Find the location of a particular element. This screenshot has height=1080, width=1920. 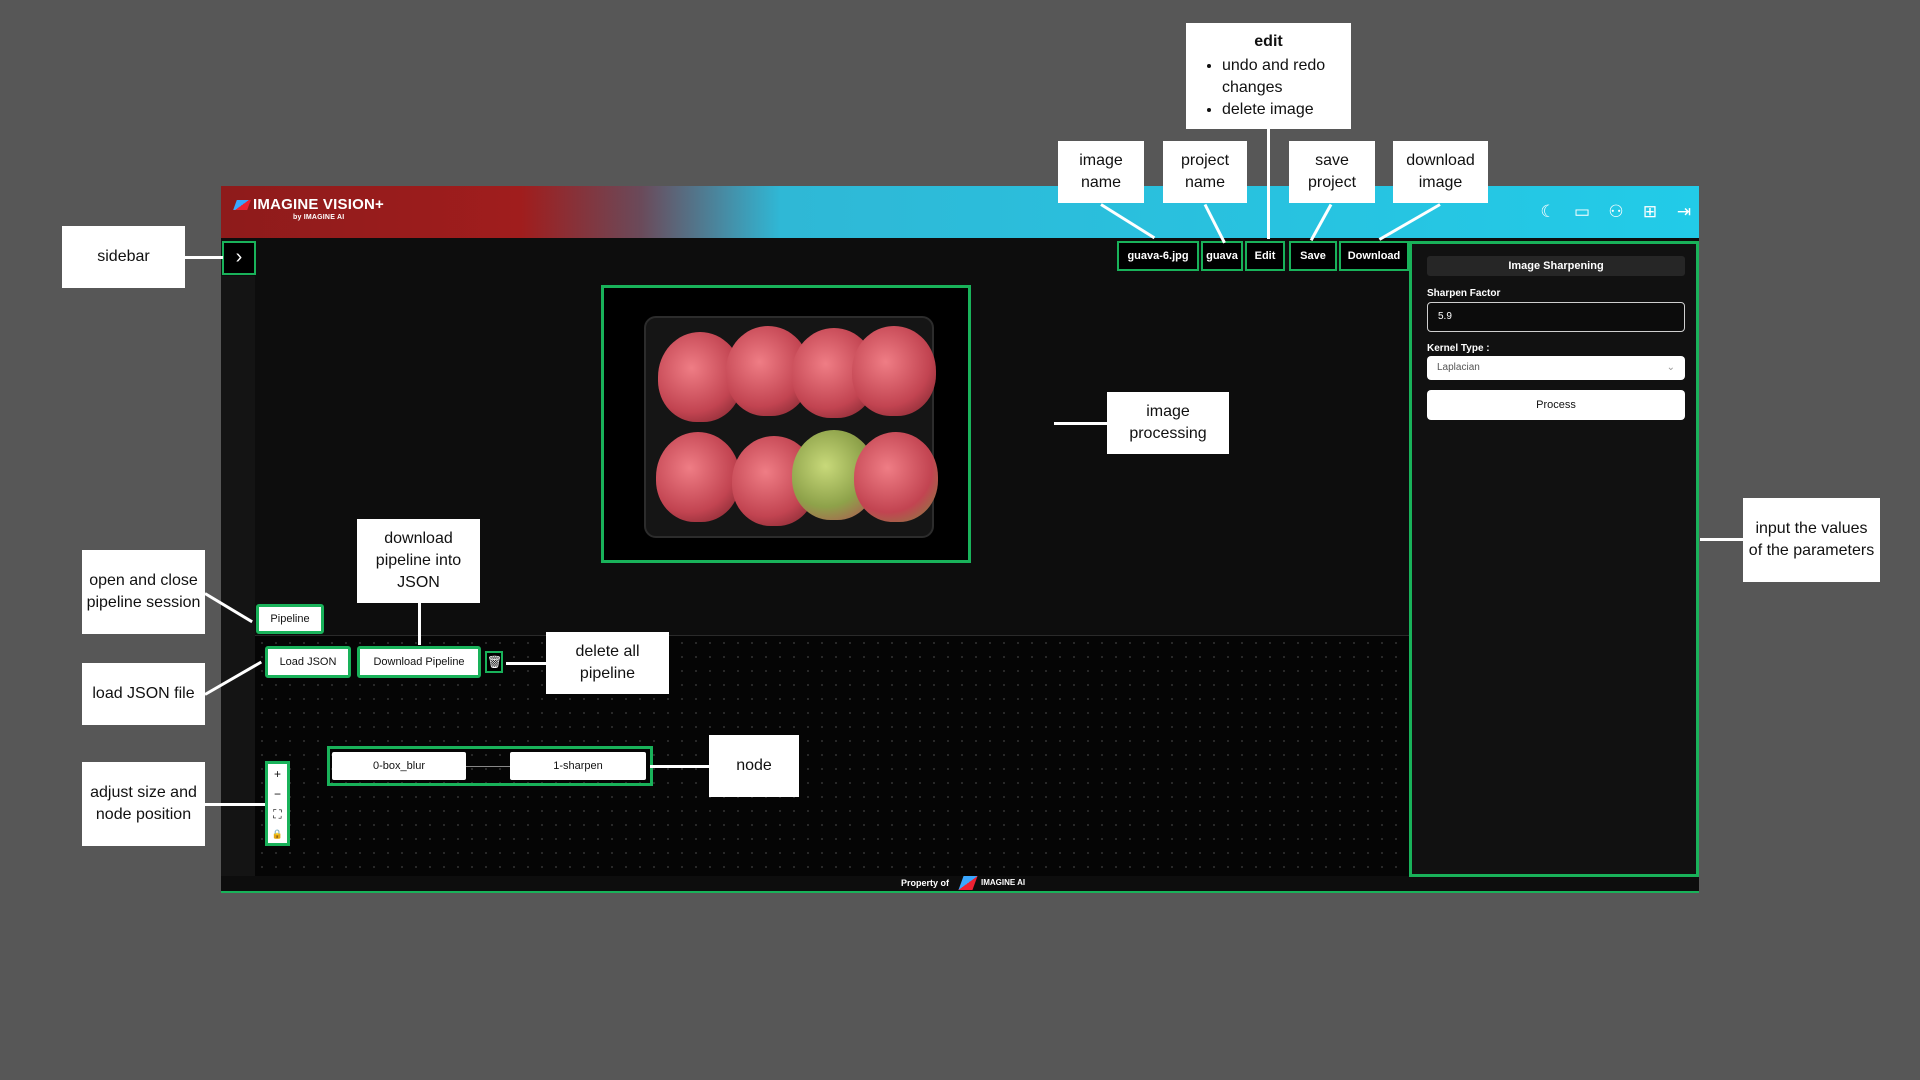

annotation-download-image: download image is located at coordinates (1440, 172).